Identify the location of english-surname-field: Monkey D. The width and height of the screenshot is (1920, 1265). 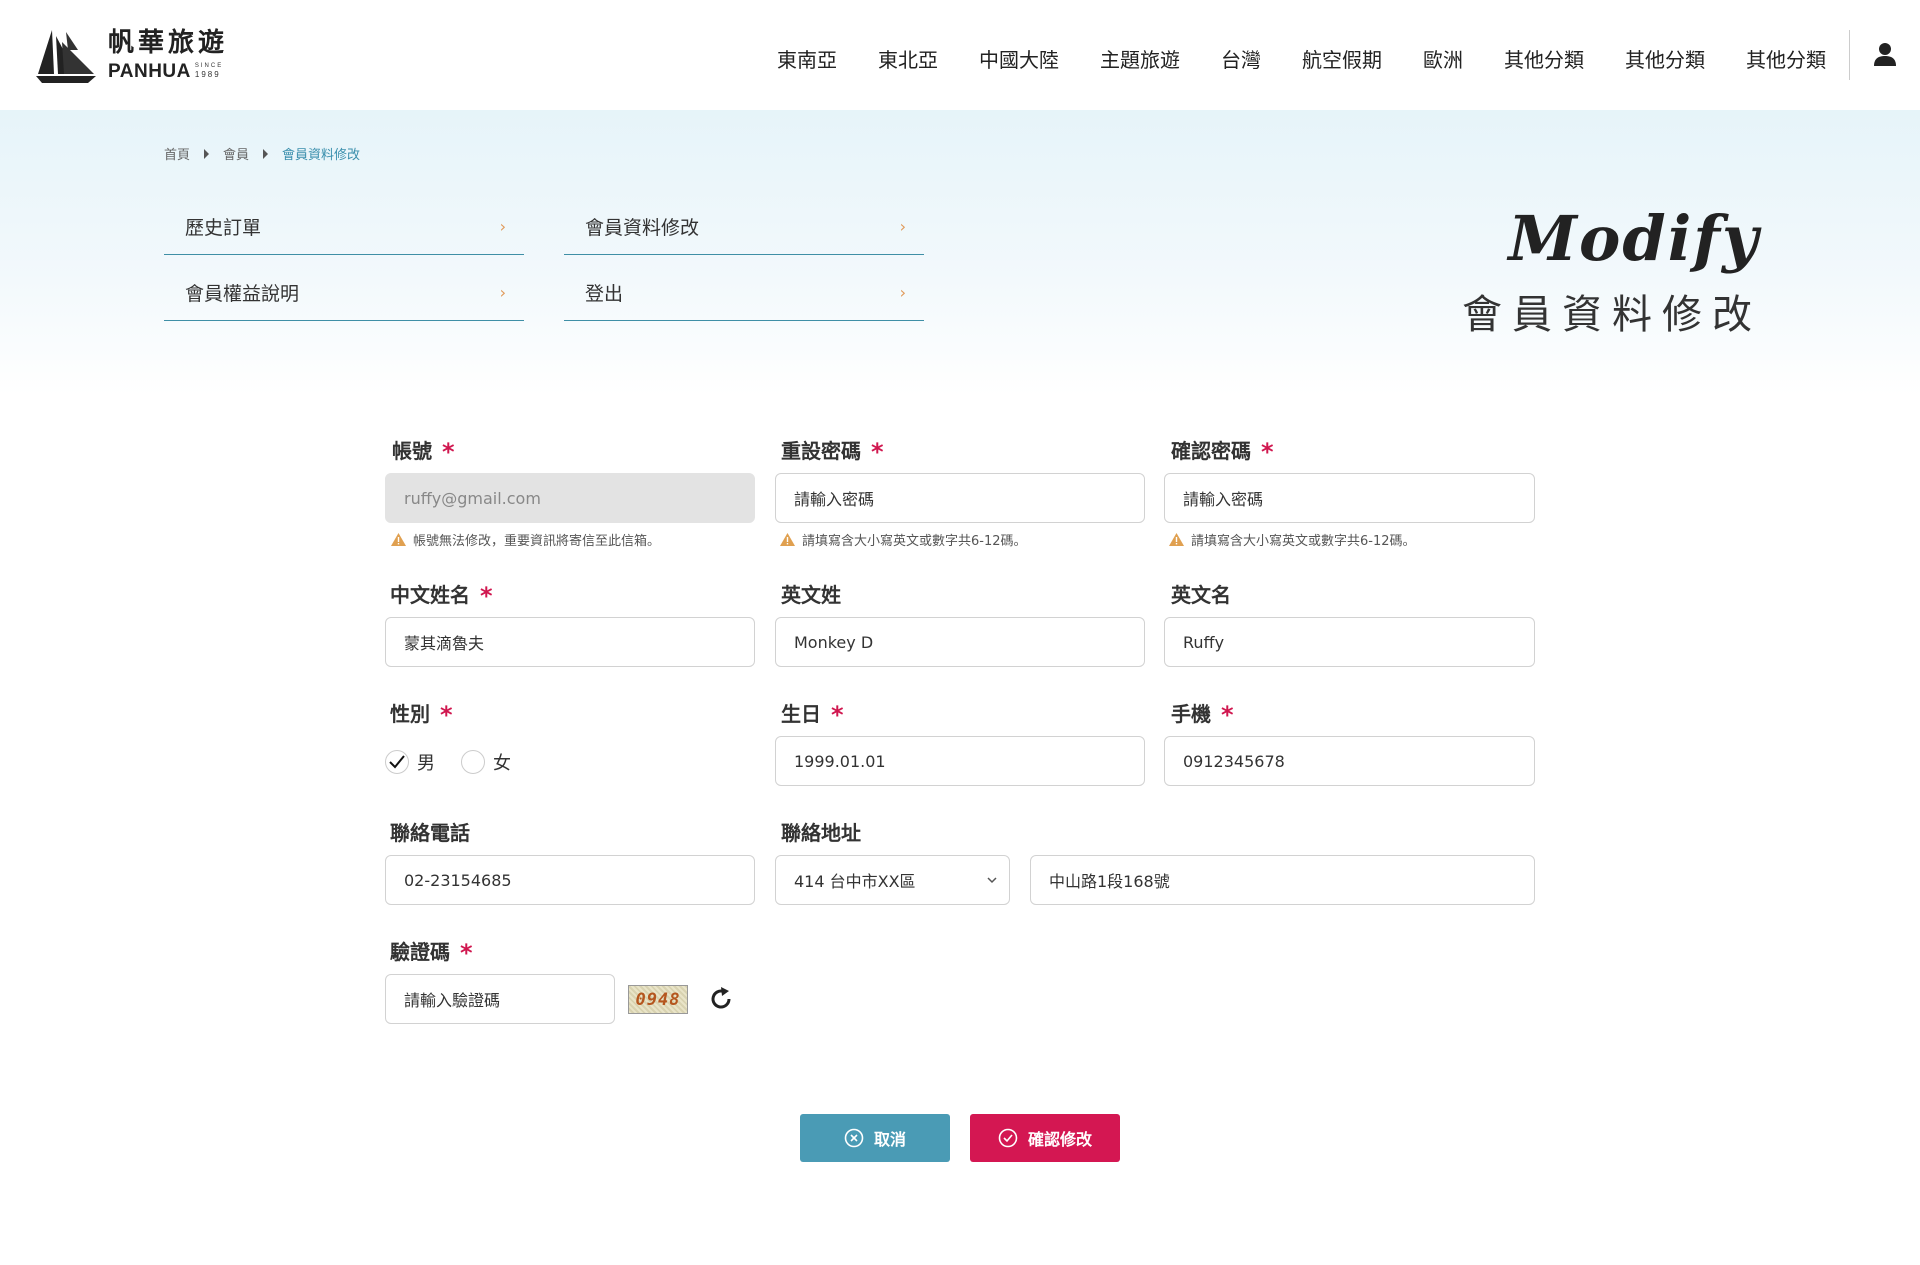
(960, 642).